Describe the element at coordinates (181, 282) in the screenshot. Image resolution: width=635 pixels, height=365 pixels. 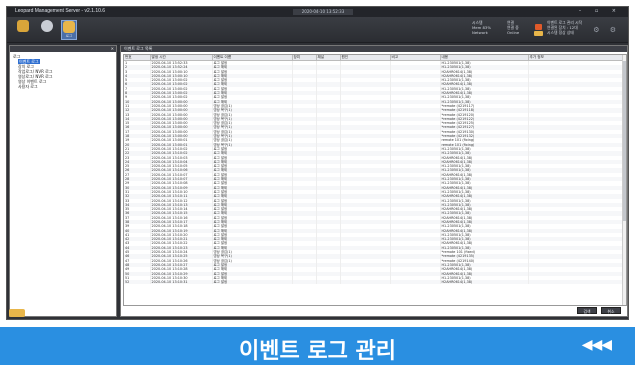
I see `table-cell: 2020-04-10 13:10:31` at that location.